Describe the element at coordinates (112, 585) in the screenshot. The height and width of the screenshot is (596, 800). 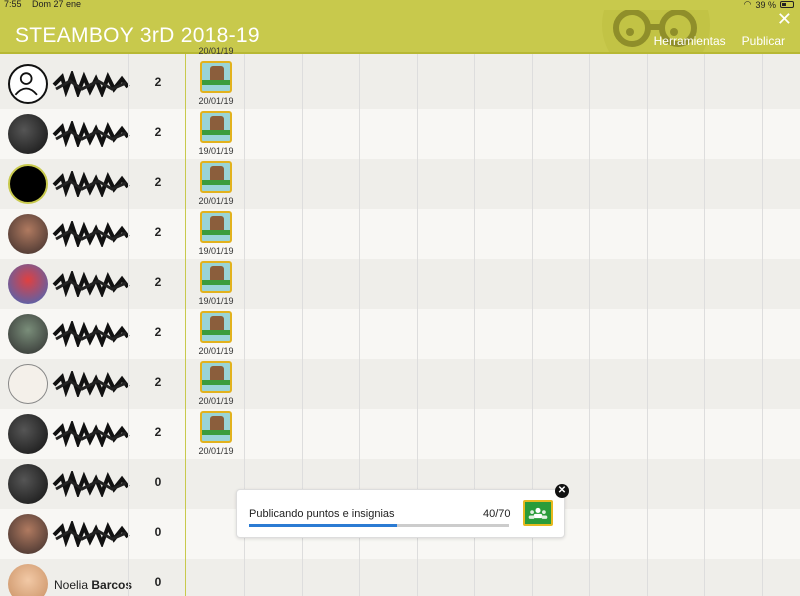
I see `student-last-name: Barcos` at that location.